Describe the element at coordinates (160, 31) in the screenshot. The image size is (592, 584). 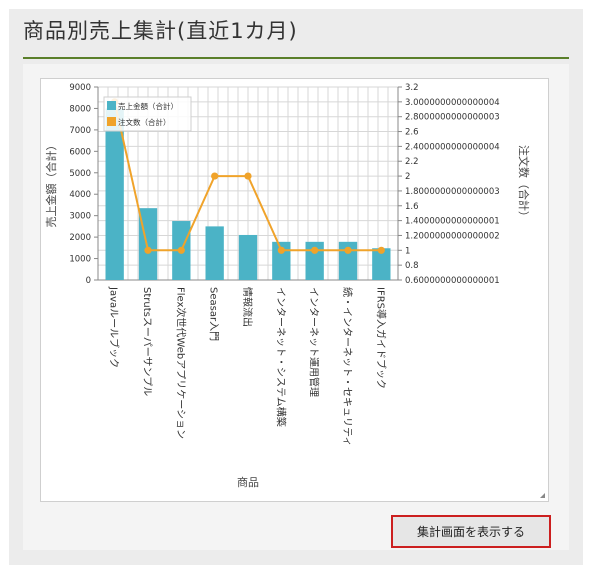
I see `page-title: 商品別売上集計(直近1カ月)` at that location.